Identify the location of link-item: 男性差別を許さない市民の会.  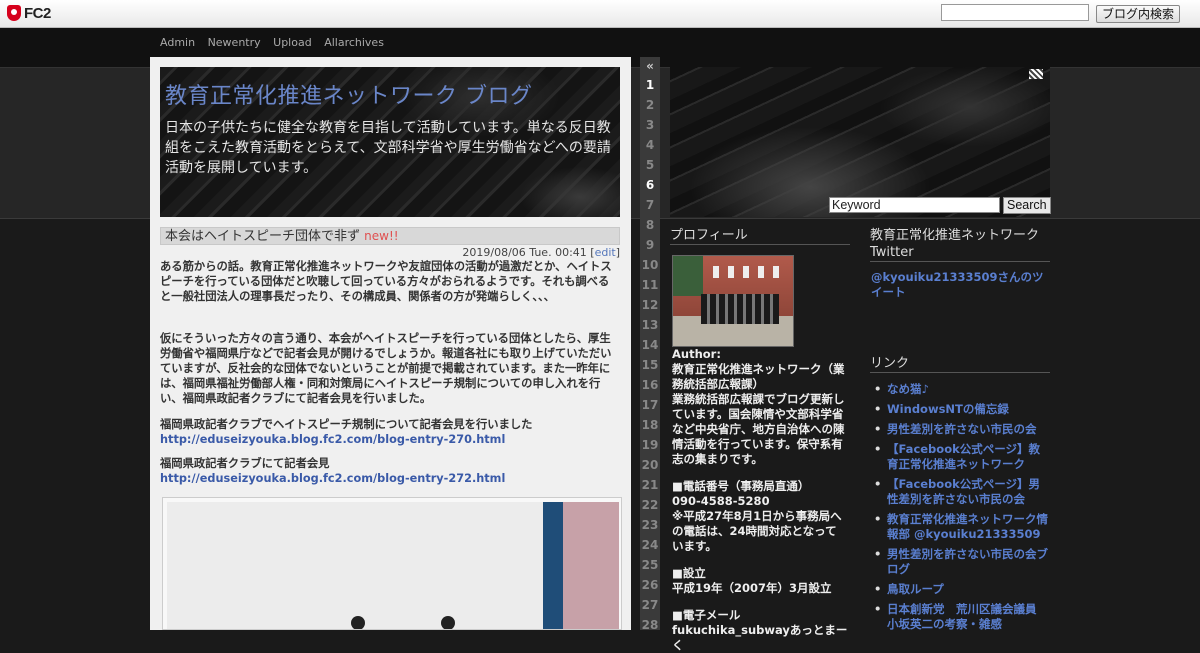
(961, 429).